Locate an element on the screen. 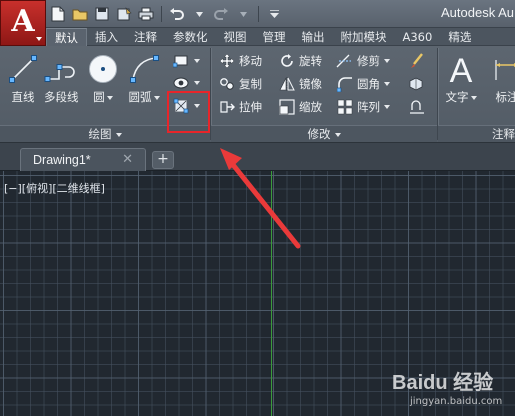 This screenshot has width=515, height=416. arc-icon is located at coordinates (144, 69).